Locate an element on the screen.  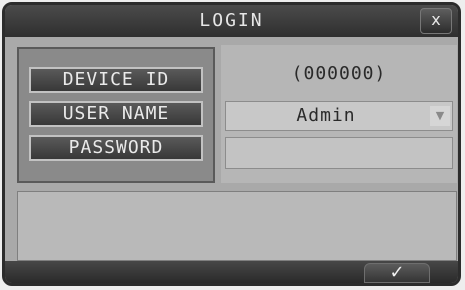
device-id-label: DEVICE ID is located at coordinates (116, 80).